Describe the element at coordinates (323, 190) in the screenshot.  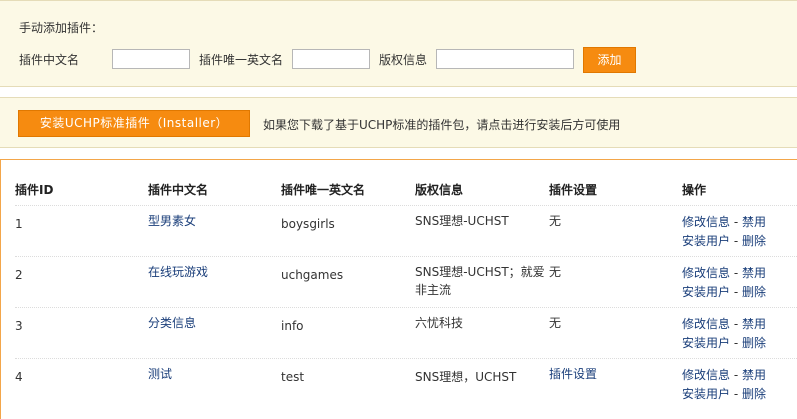
I see `header-en-name: 插件唯一英文名` at that location.